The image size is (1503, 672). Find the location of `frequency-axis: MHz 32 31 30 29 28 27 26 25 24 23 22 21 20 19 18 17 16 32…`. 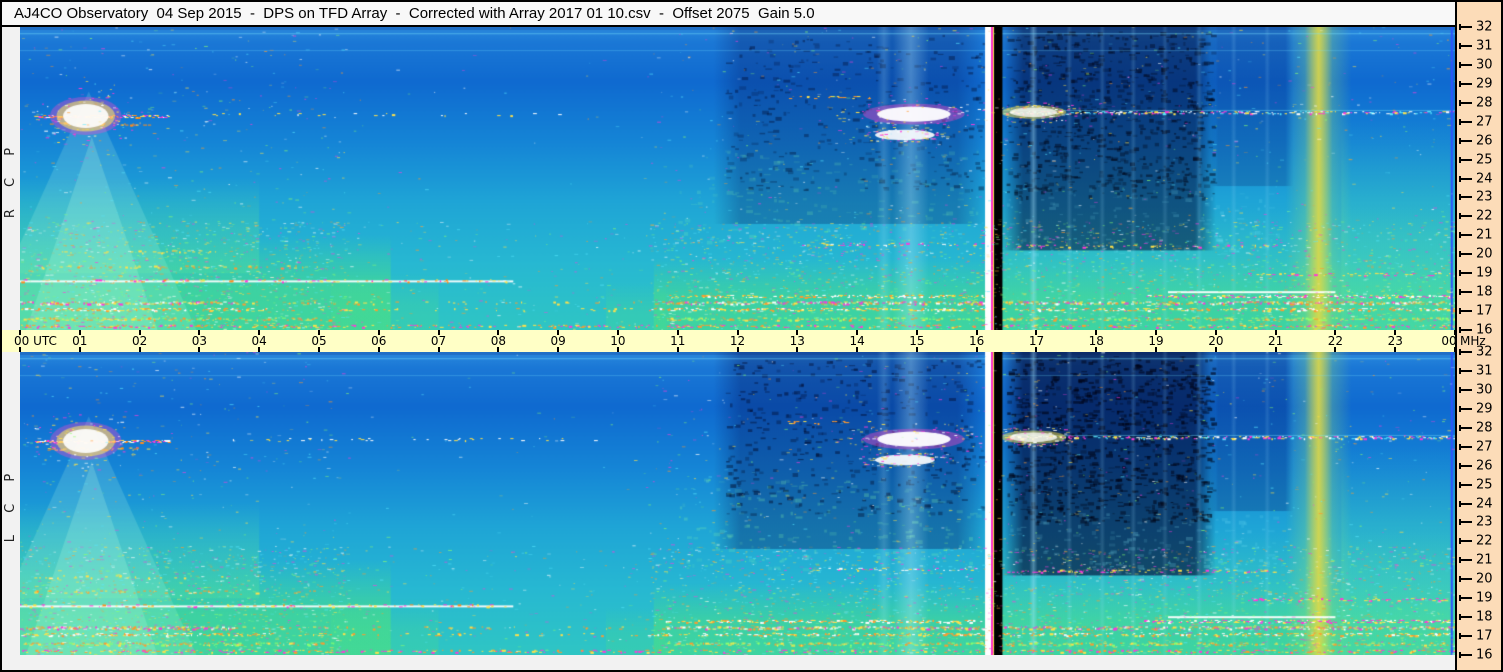

frequency-axis: MHz 32 31 30 29 28 27 26 25 24 23 22 21 20 19 18 17 16 32… is located at coordinates (1478, 336).